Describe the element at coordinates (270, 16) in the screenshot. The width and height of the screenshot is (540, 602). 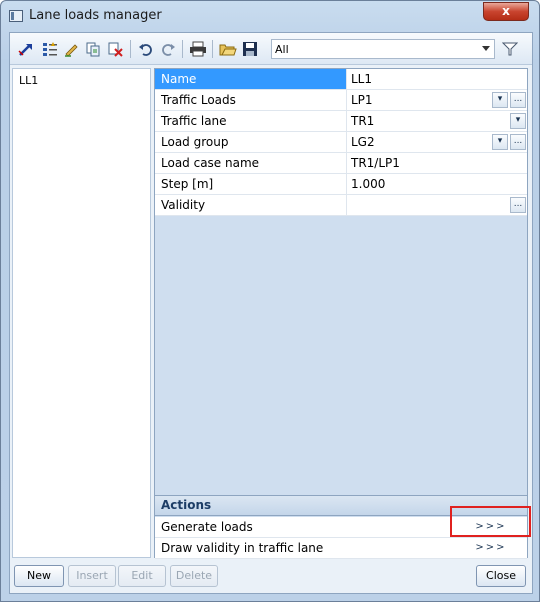
I see `title-bar: Lane loads manager x` at that location.